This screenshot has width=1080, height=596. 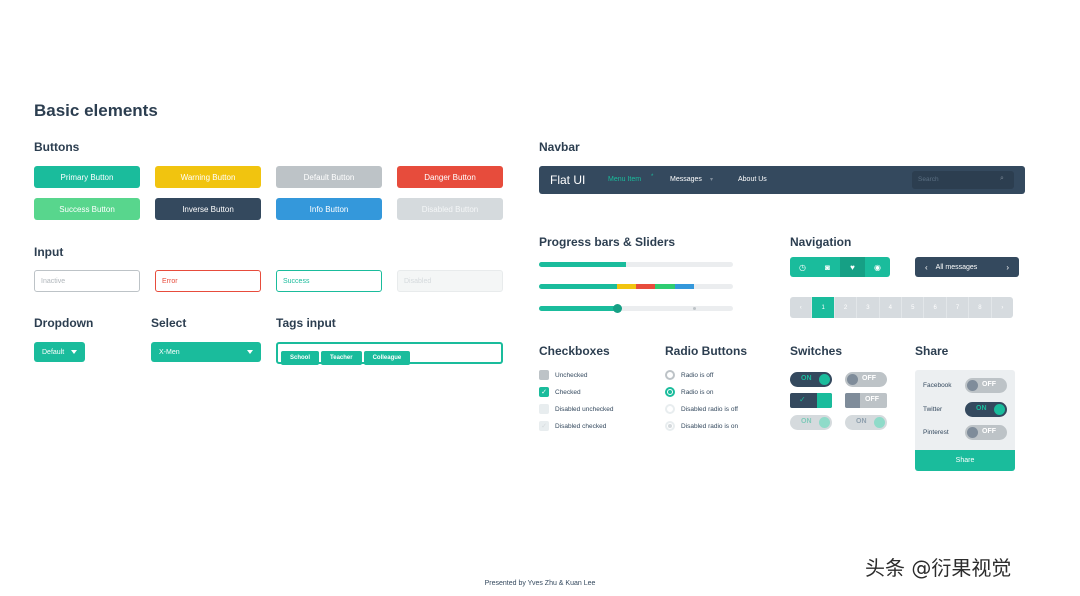 I want to click on switch-square-off: OFF, so click(x=866, y=400).